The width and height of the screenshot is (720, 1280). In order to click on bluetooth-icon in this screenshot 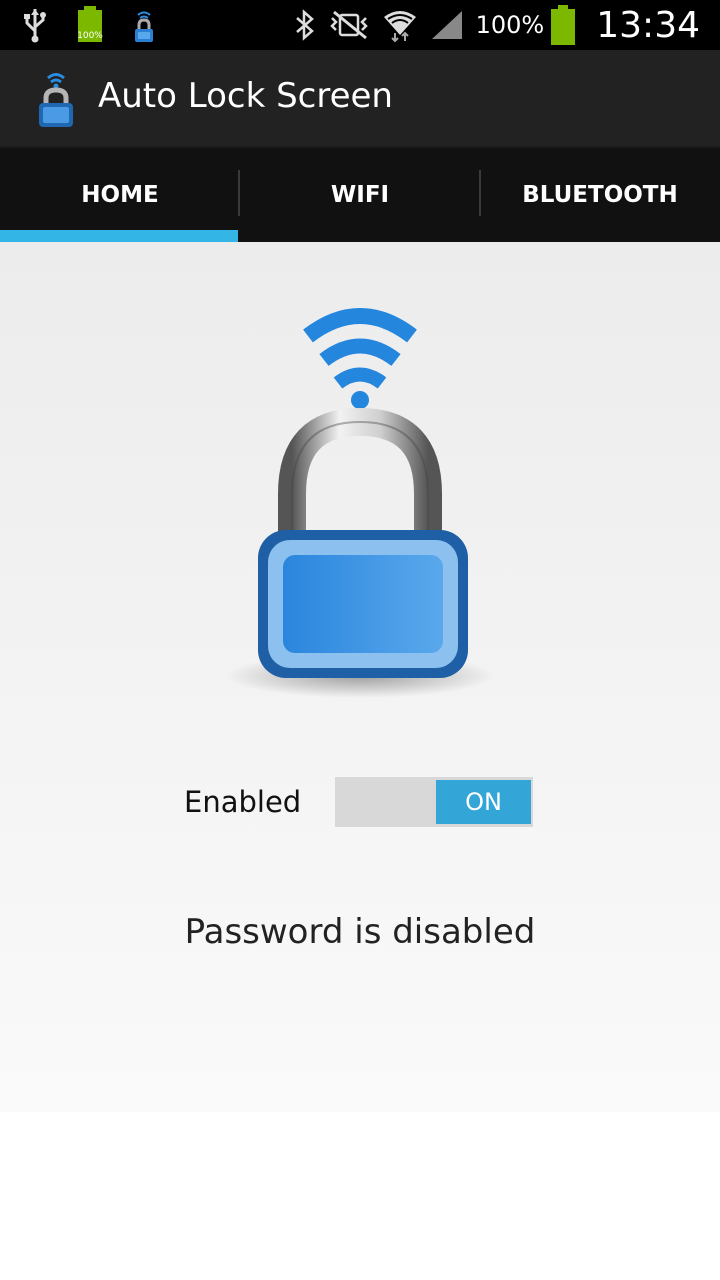, I will do `click(305, 25)`.